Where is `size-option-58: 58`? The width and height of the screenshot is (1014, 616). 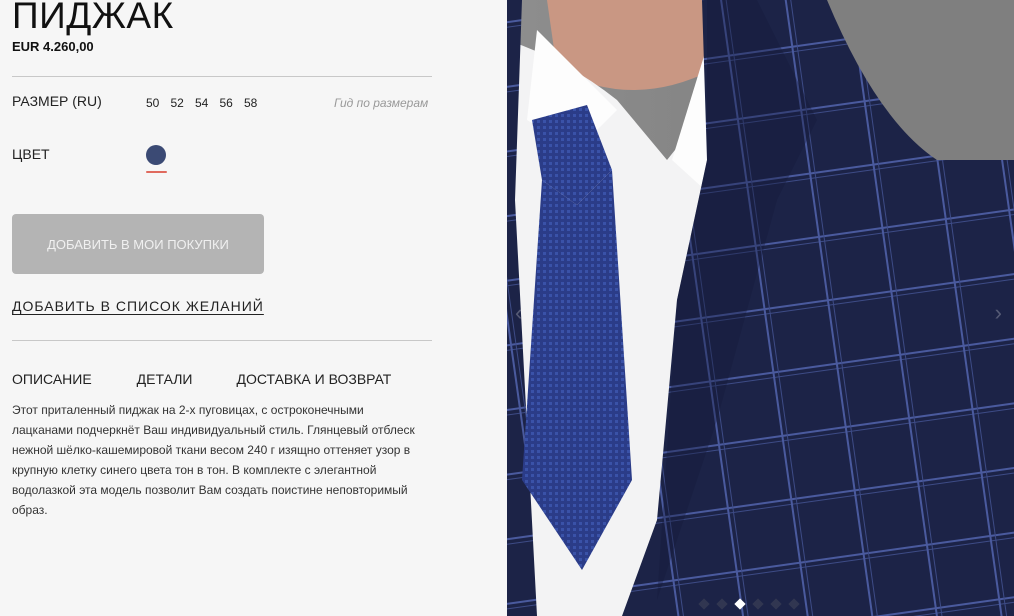 size-option-58: 58 is located at coordinates (256, 103).